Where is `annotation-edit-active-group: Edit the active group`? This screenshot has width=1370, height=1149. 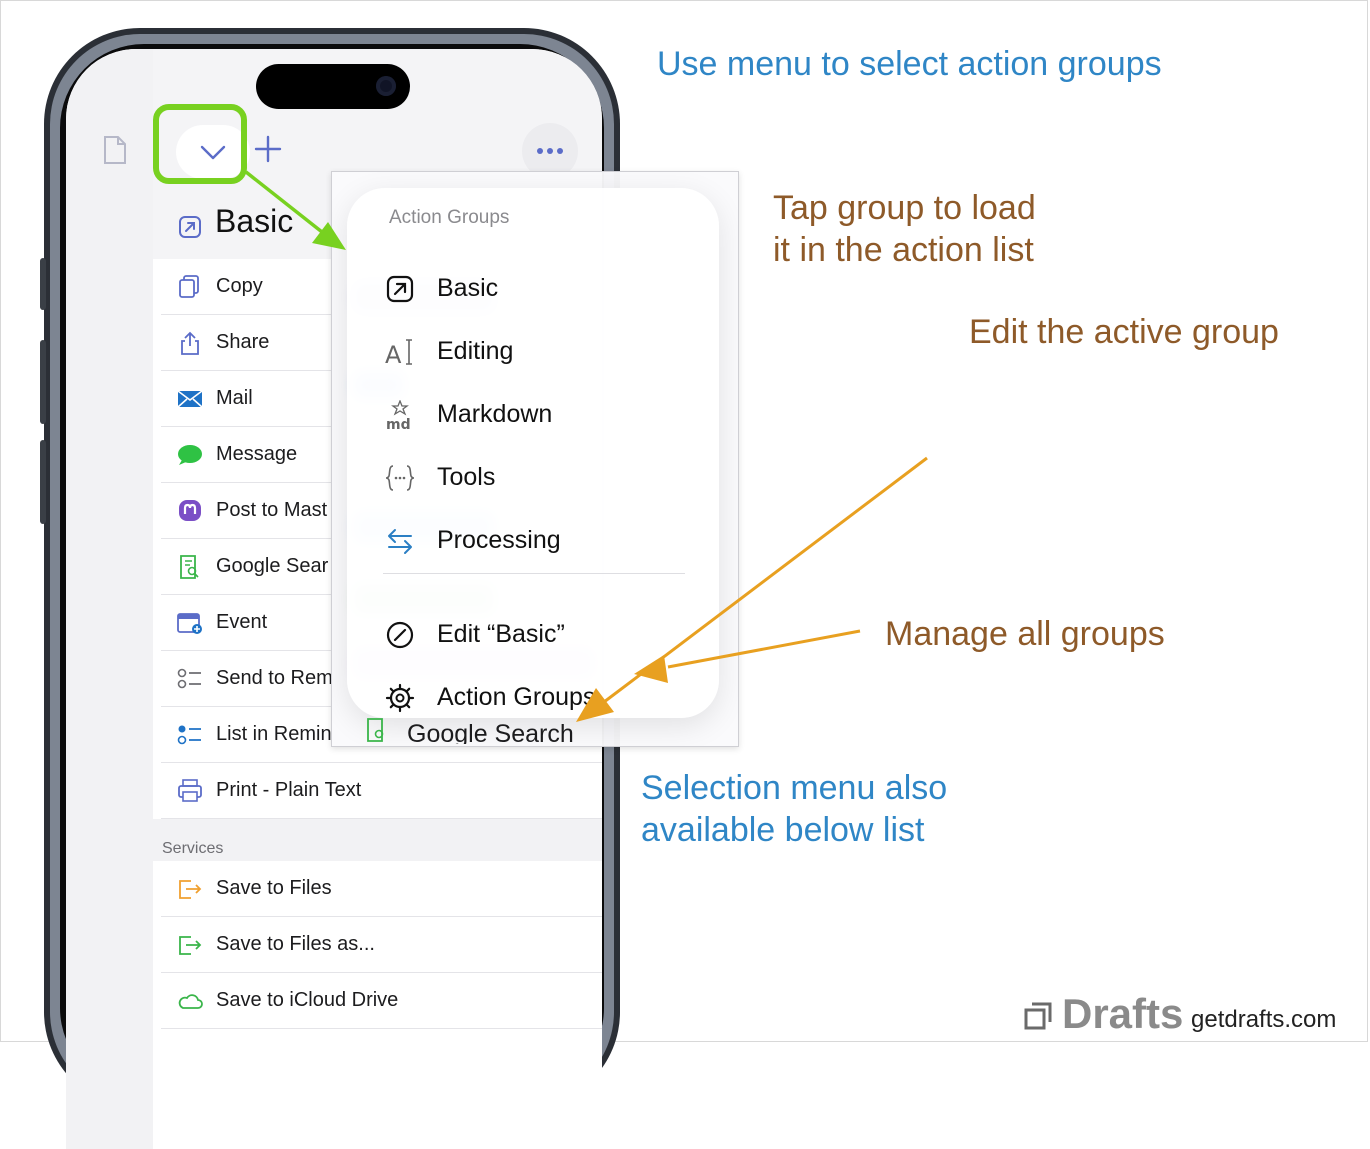 annotation-edit-active-group: Edit the active group is located at coordinates (1124, 332).